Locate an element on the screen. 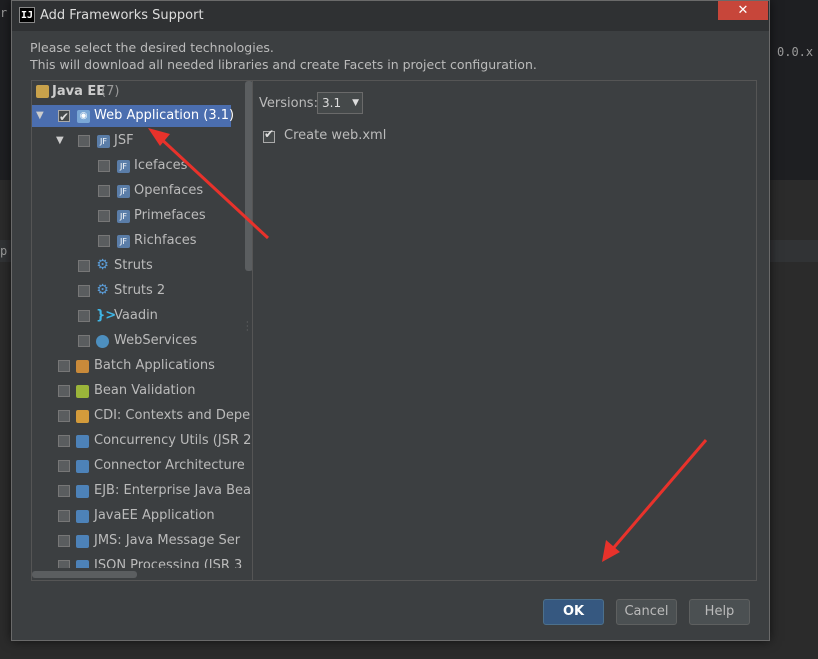 The image size is (818, 659). annotation-arrow-web-application is located at coordinates (209, 184).